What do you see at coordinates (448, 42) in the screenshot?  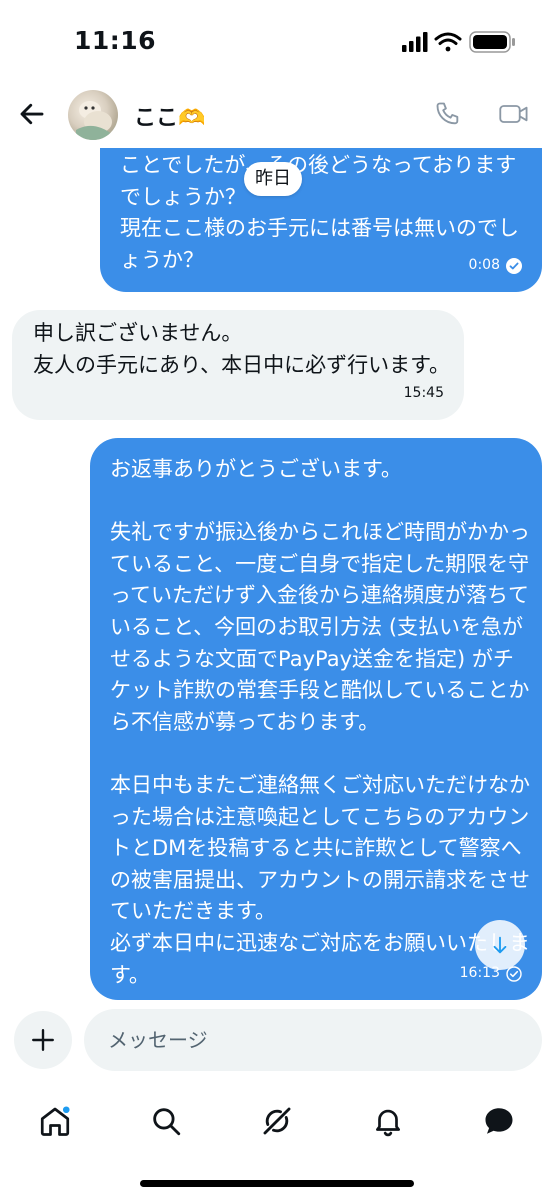 I see `wifi-icon` at bounding box center [448, 42].